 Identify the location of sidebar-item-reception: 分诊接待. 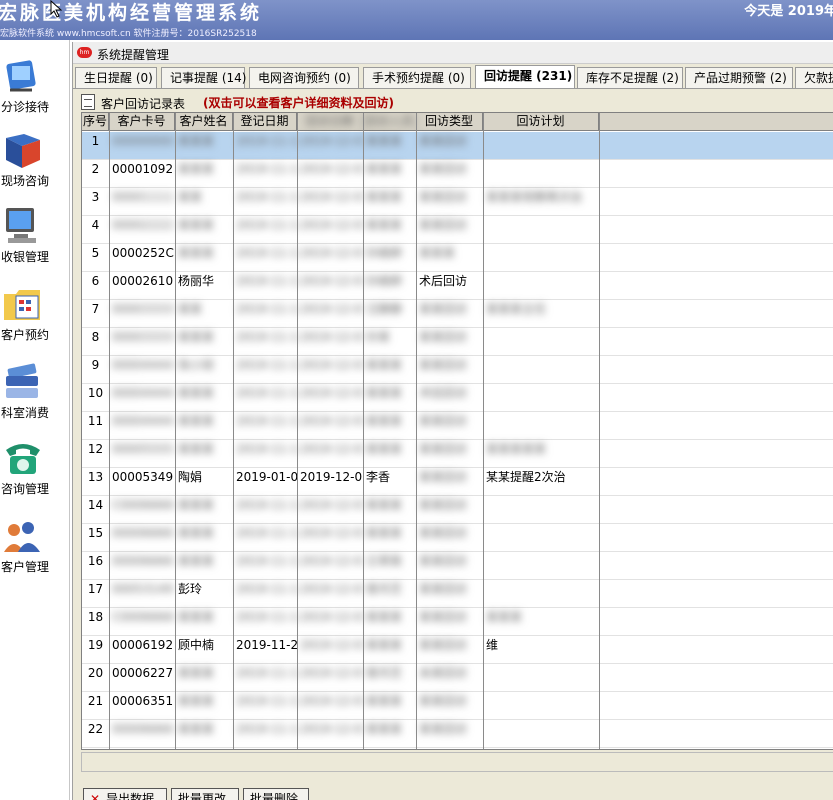
(35, 91).